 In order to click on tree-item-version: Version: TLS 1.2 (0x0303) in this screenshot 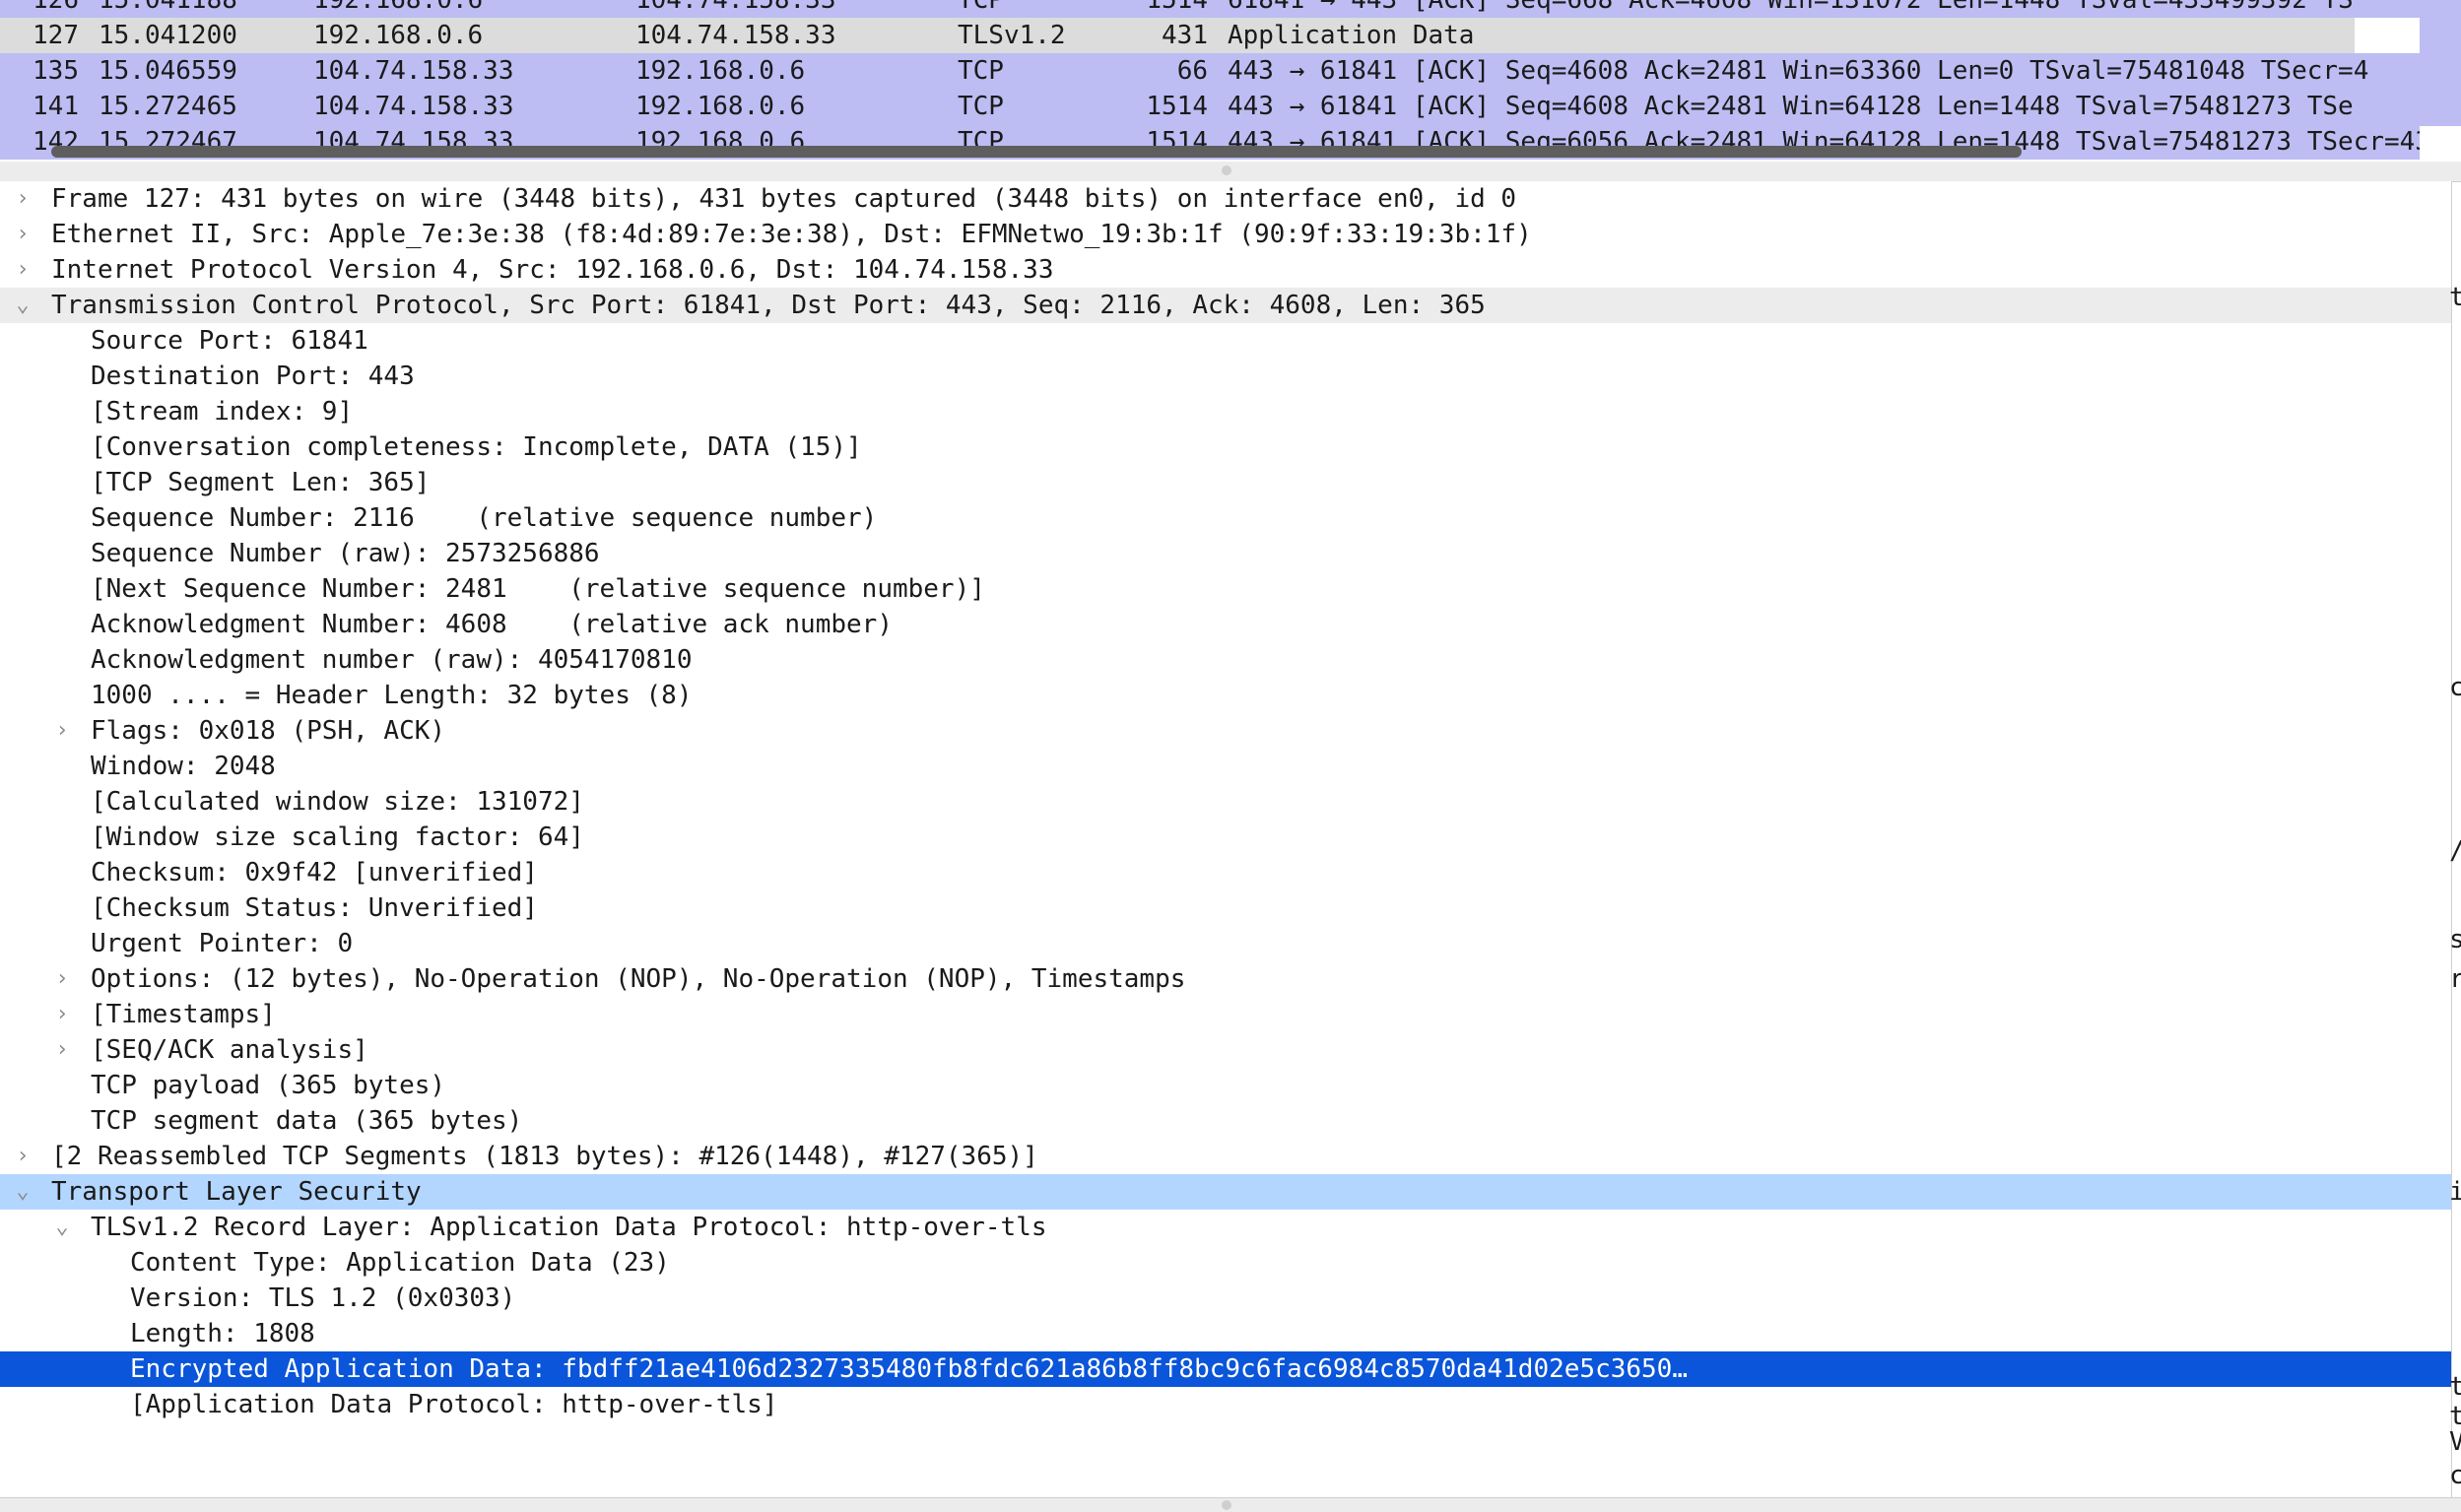, I will do `click(1225, 1298)`.